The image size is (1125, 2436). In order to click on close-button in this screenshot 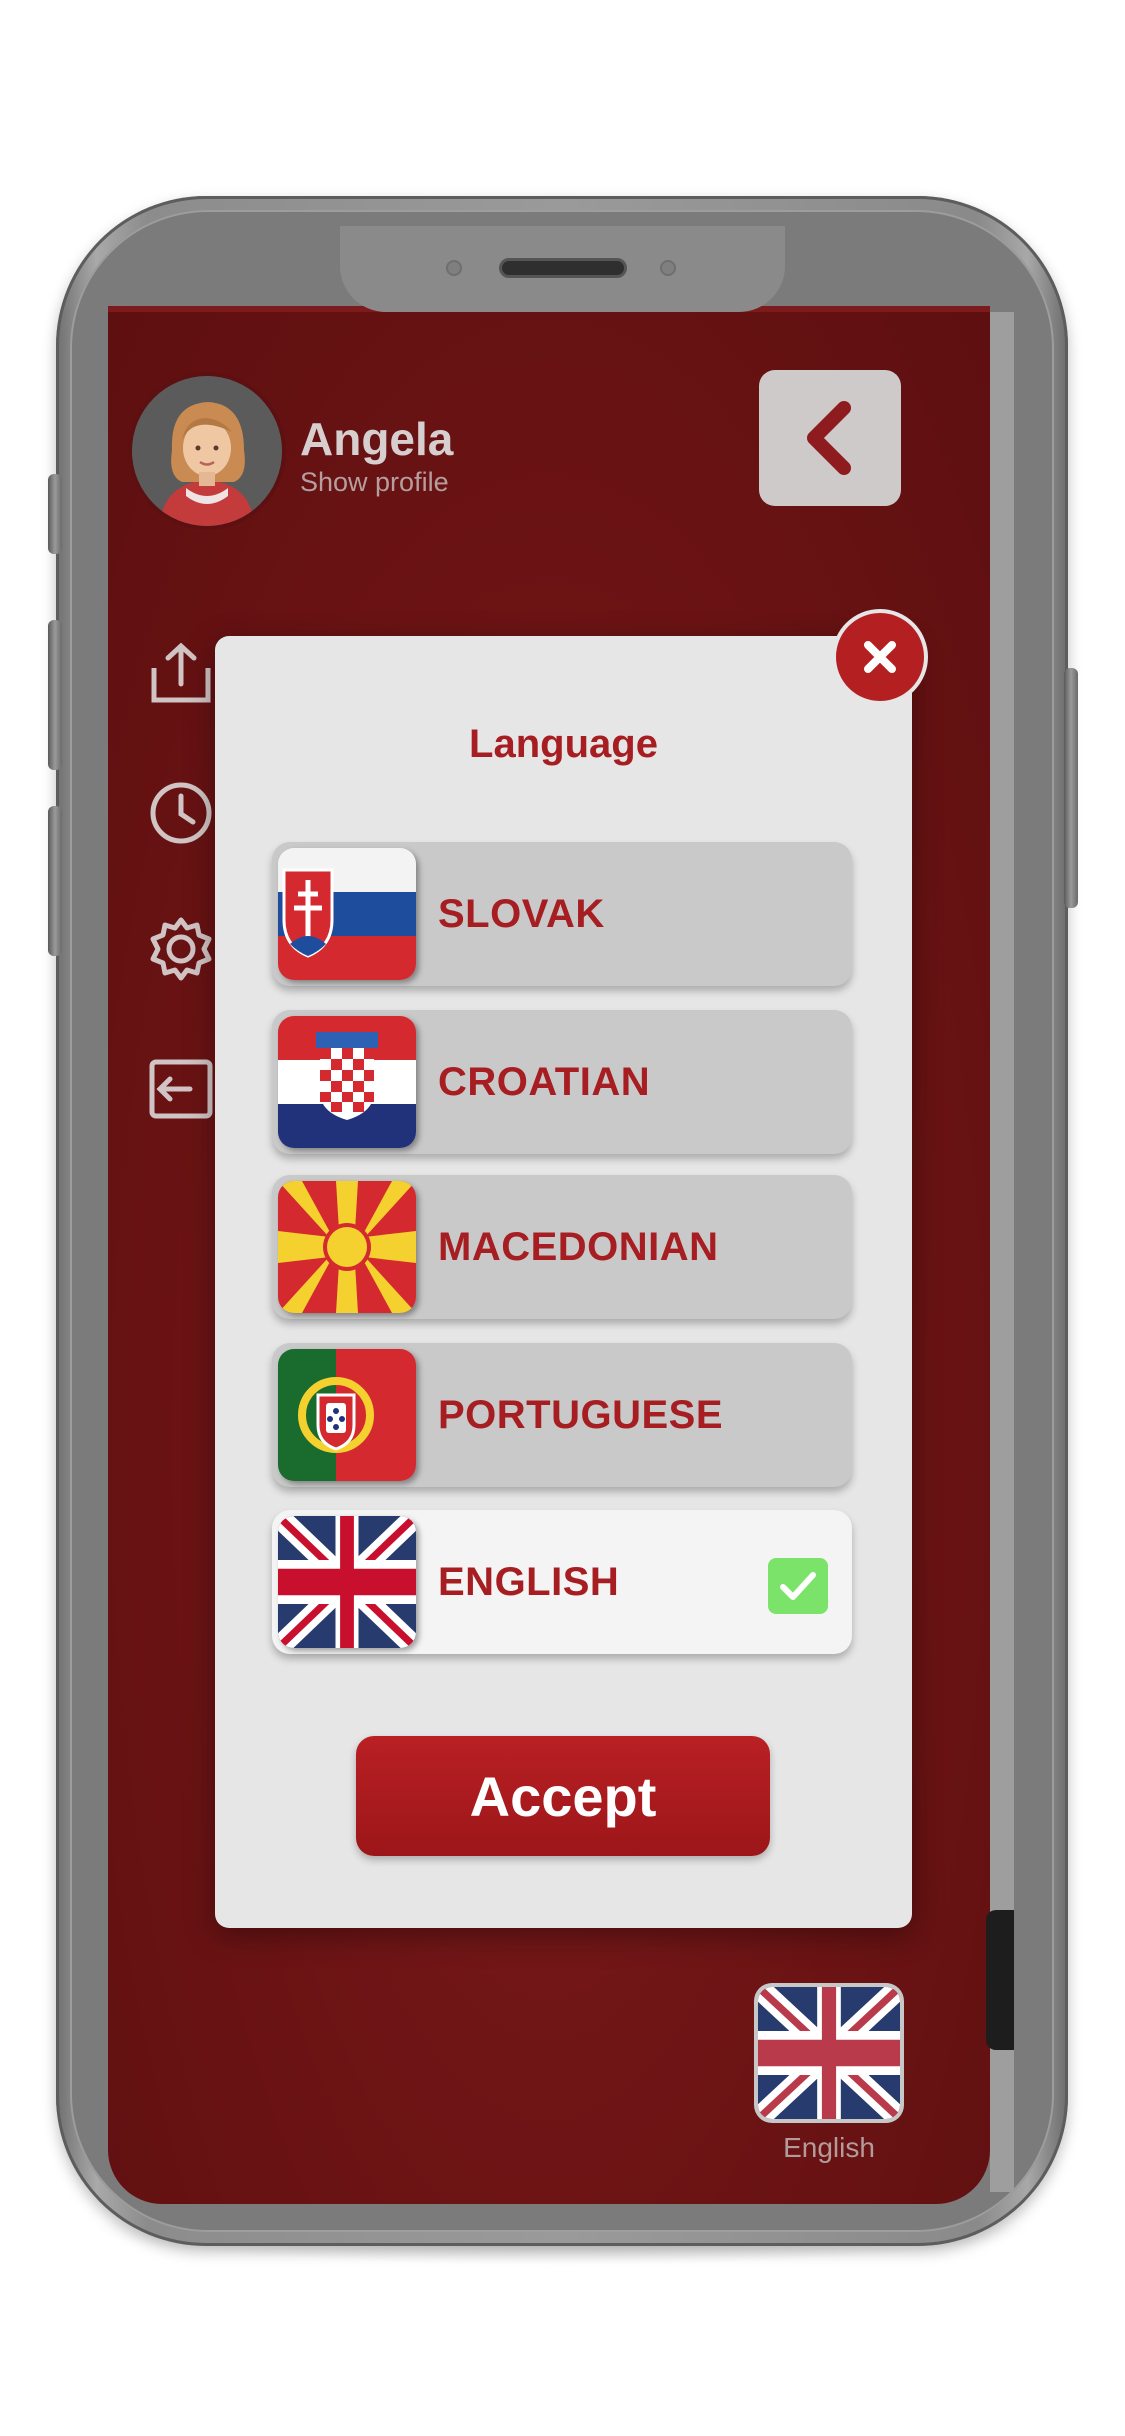, I will do `click(880, 657)`.